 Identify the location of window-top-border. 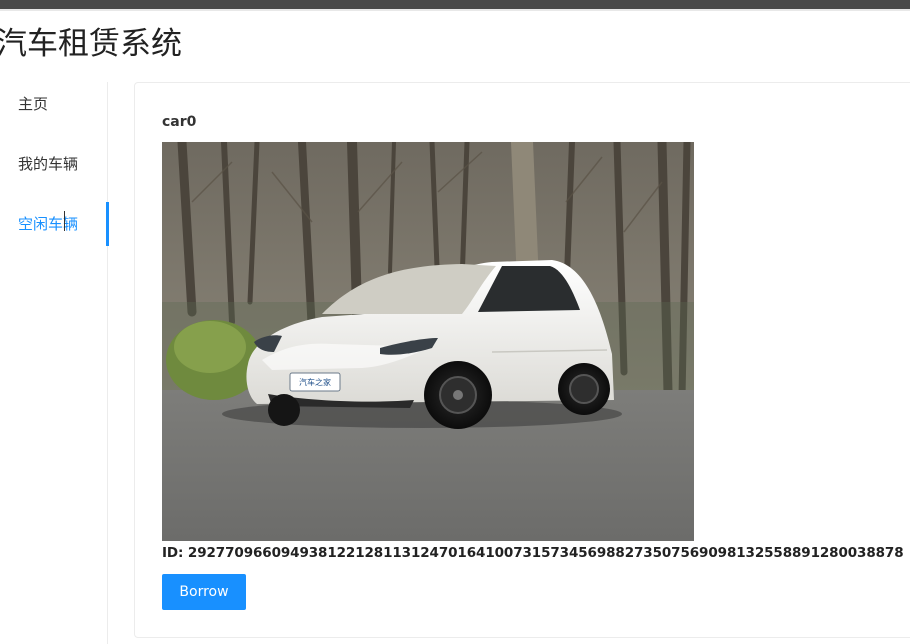
(455, 10).